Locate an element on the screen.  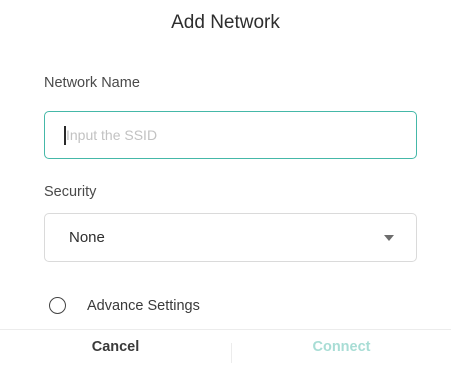
network-name-field is located at coordinates (230, 135).